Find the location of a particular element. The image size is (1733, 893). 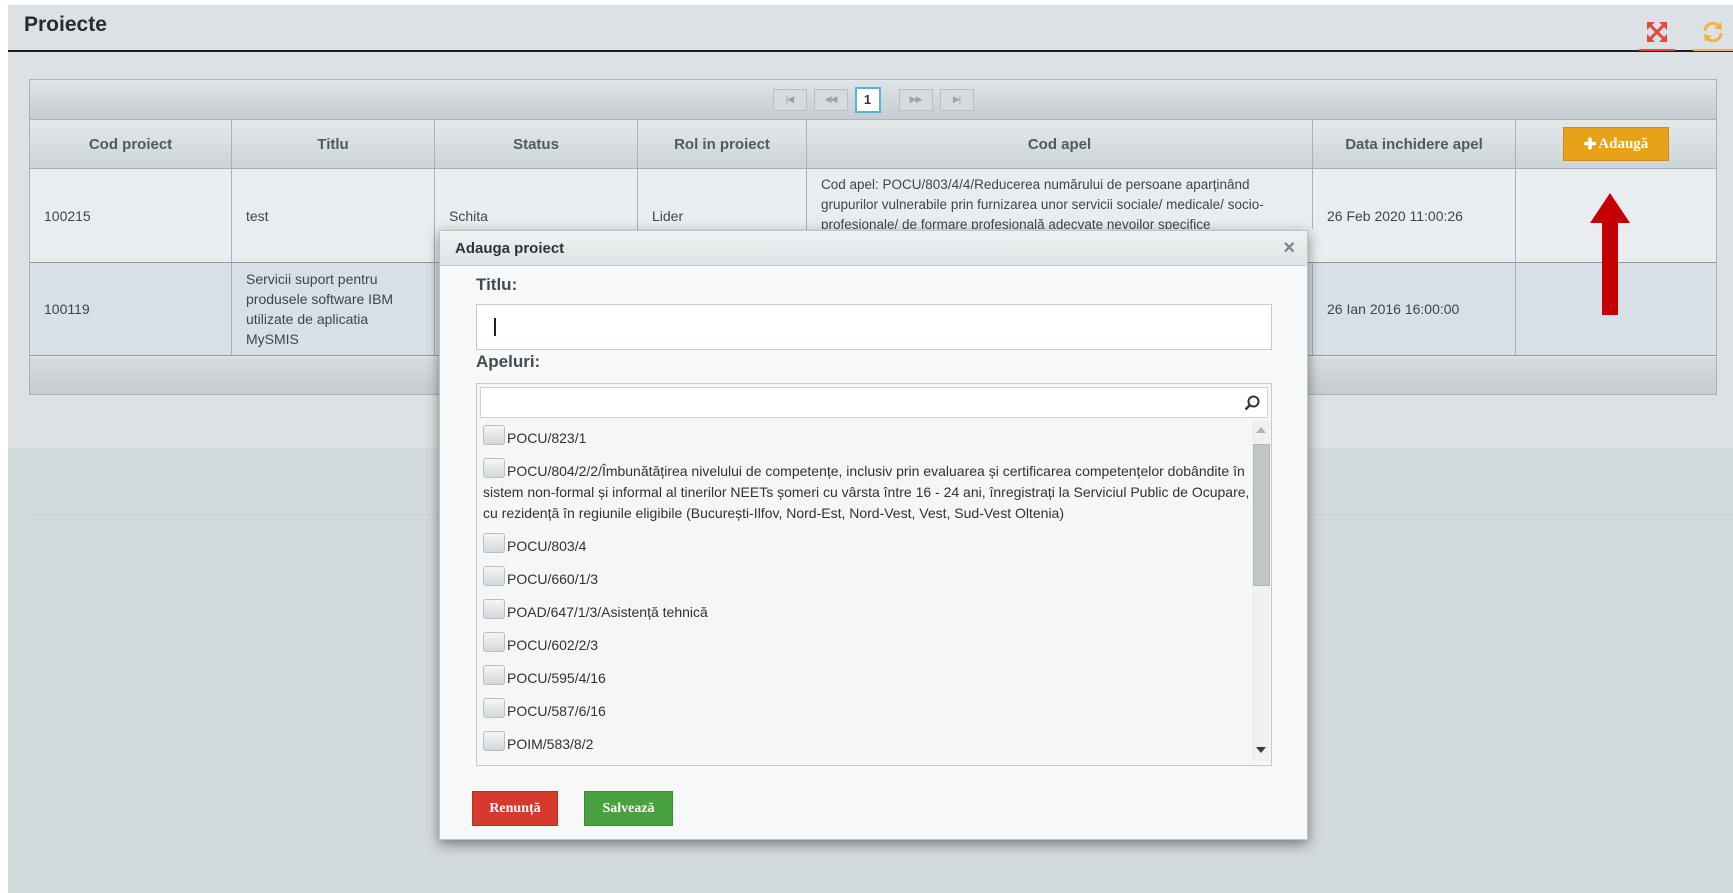

call-label: POCU/587/6/16 is located at coordinates (556, 711).